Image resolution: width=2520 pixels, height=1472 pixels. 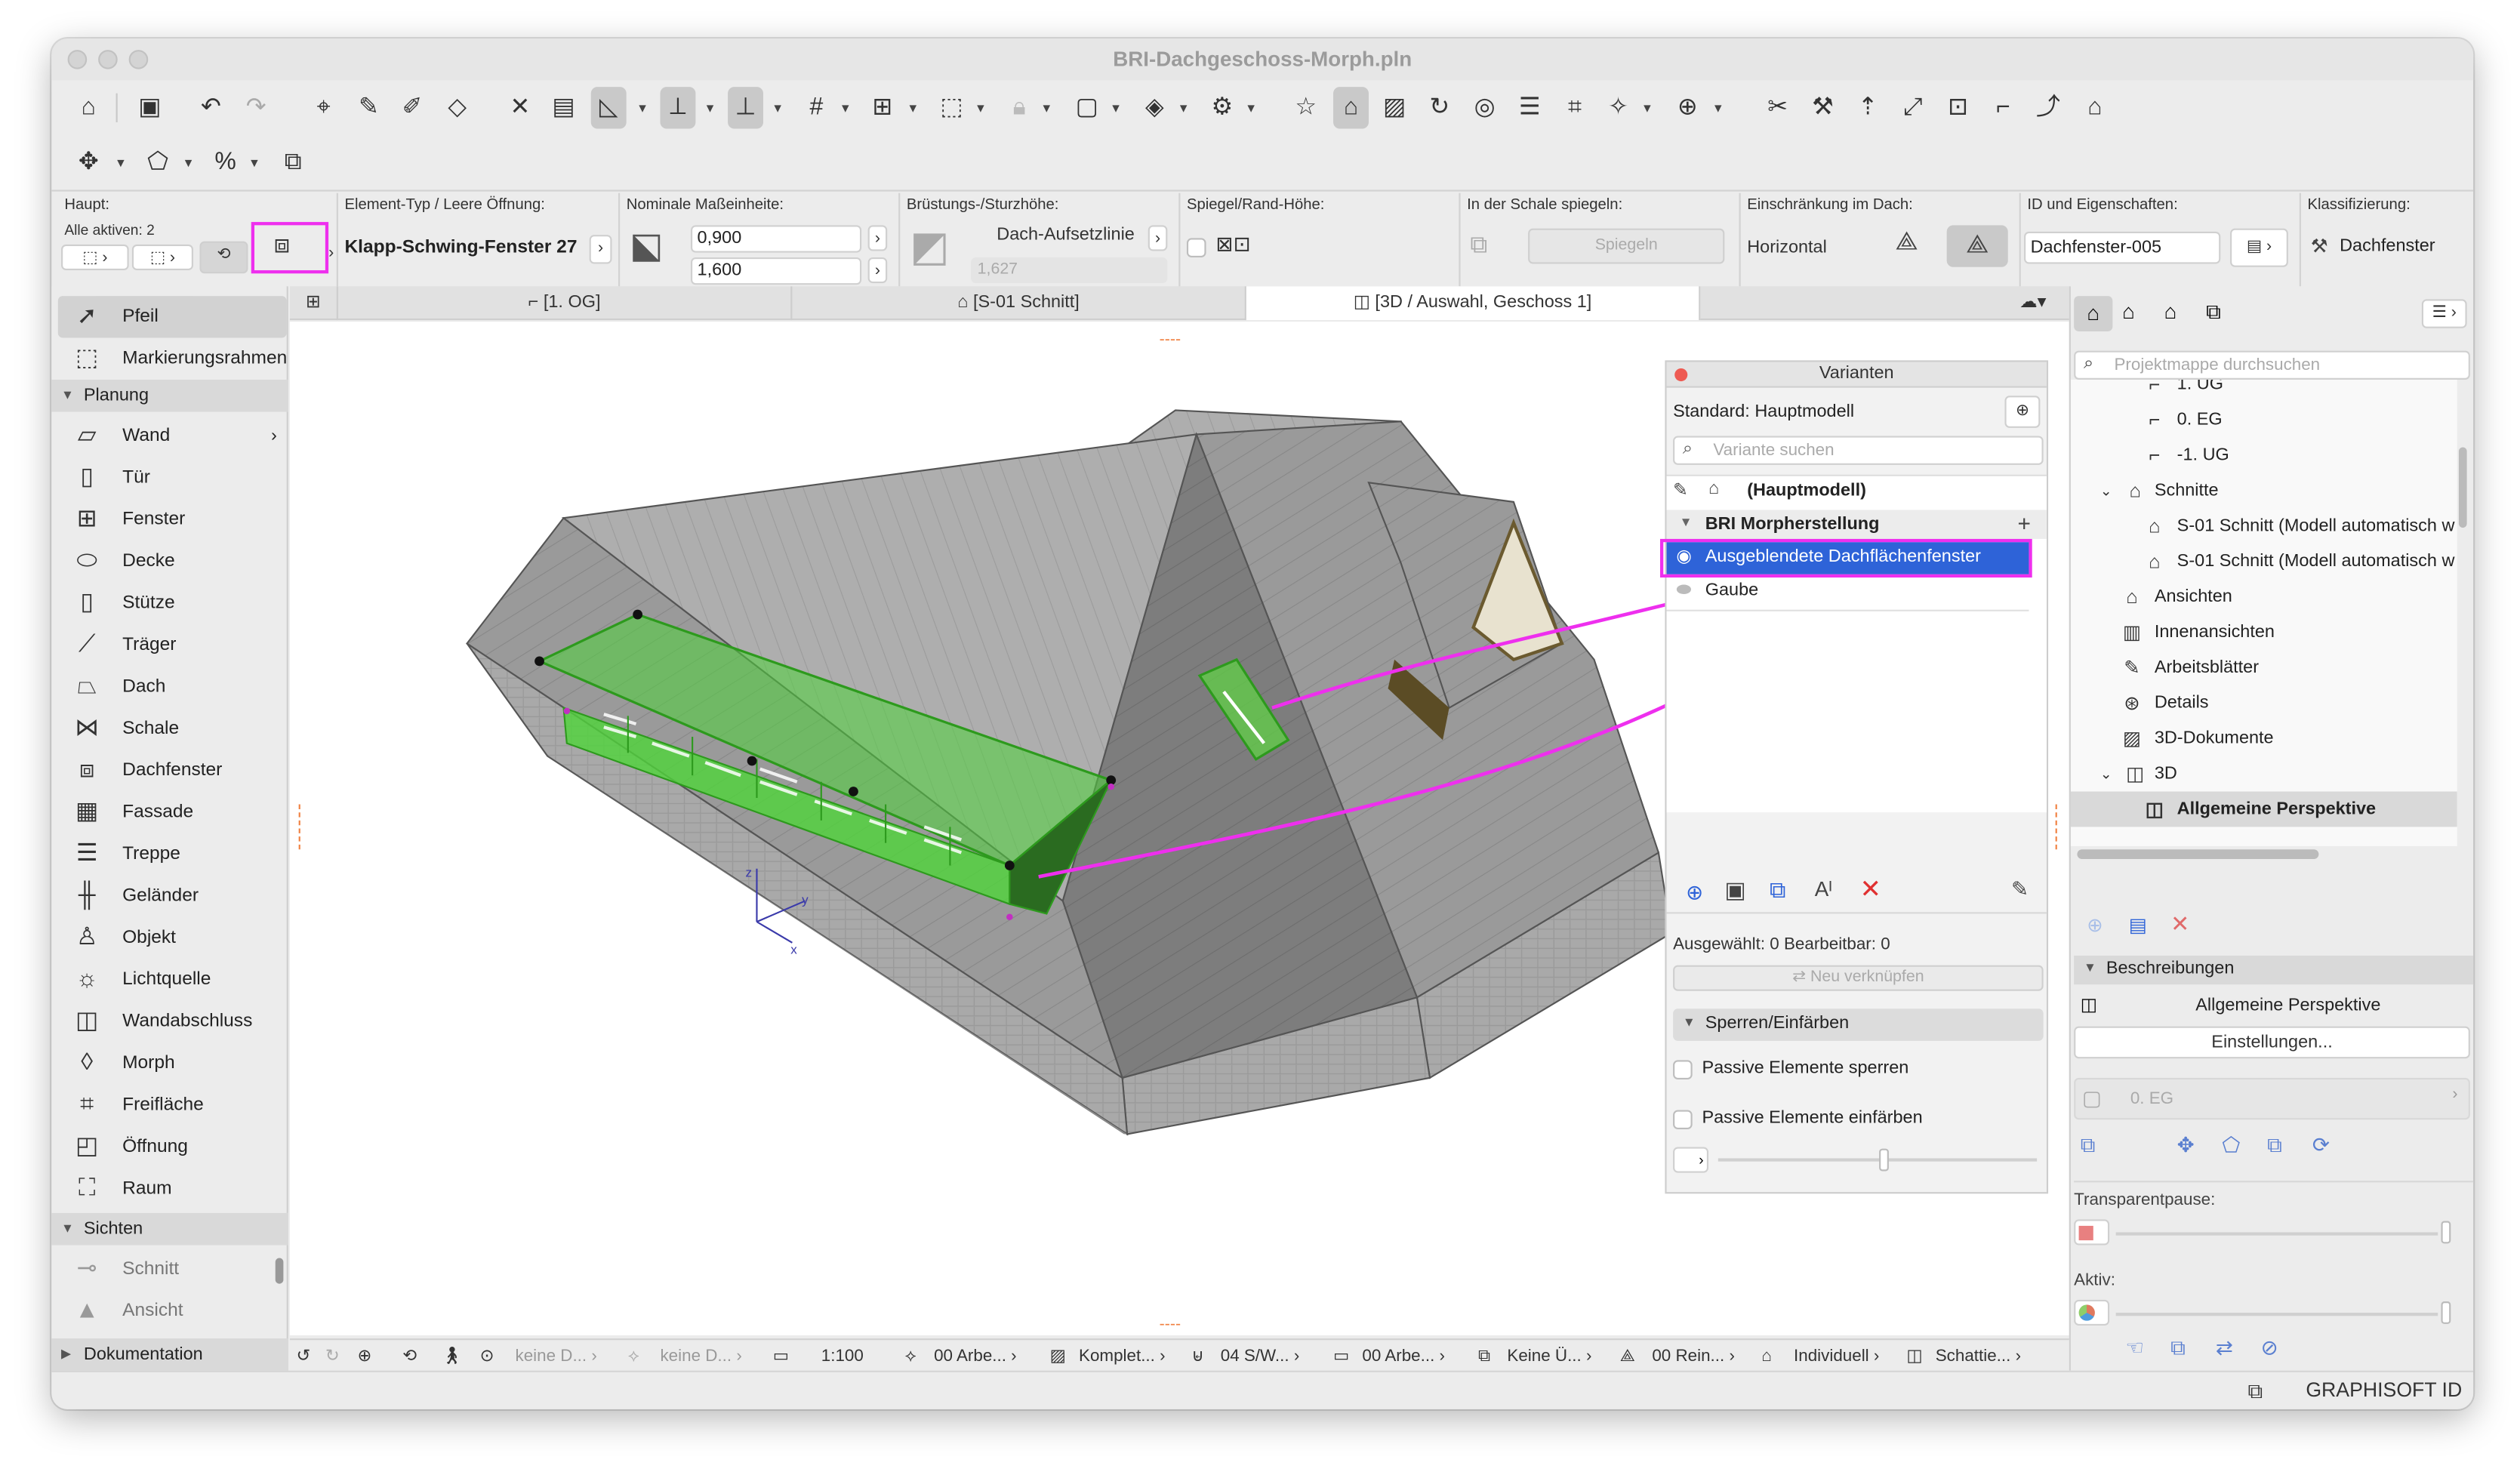 What do you see at coordinates (1473, 303) in the screenshot?
I see `tab-3d: ◫ [3D / Auswahl, Geschoss 1]` at bounding box center [1473, 303].